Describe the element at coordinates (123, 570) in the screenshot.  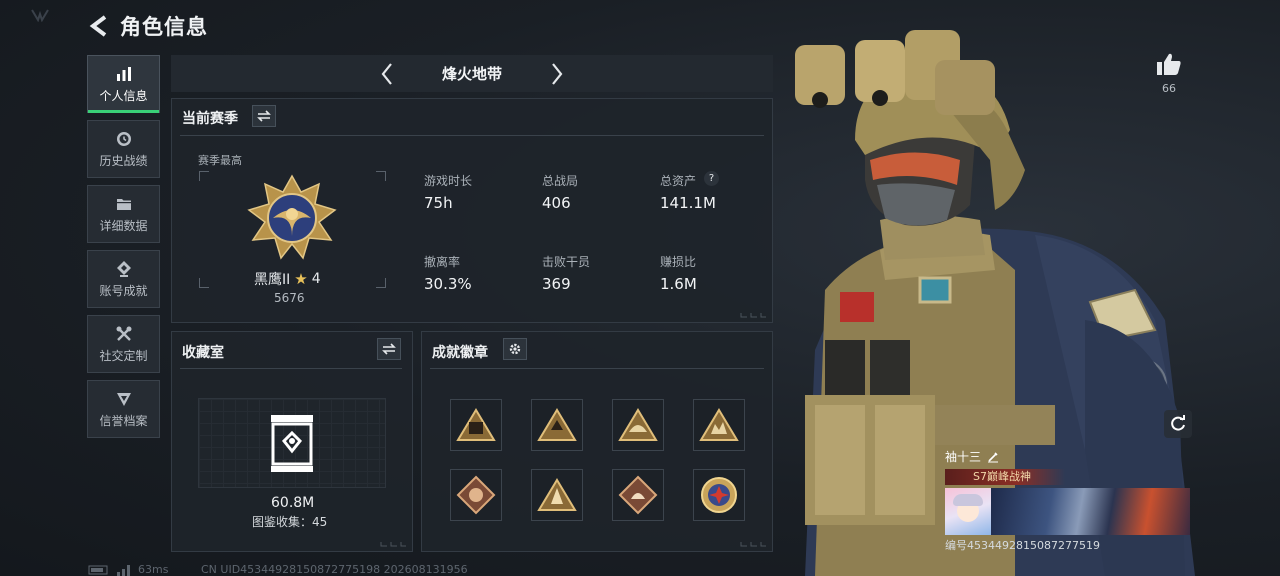
I see `signal-icon` at that location.